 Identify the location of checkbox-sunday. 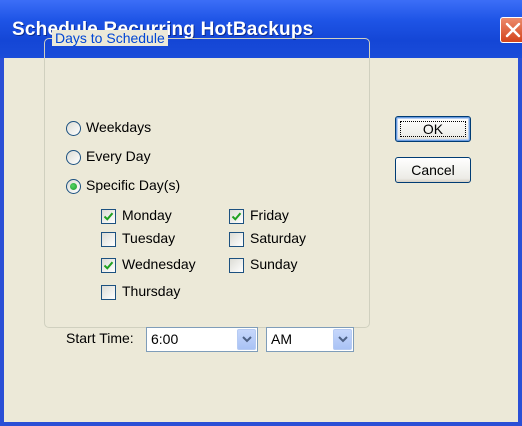
(236, 265).